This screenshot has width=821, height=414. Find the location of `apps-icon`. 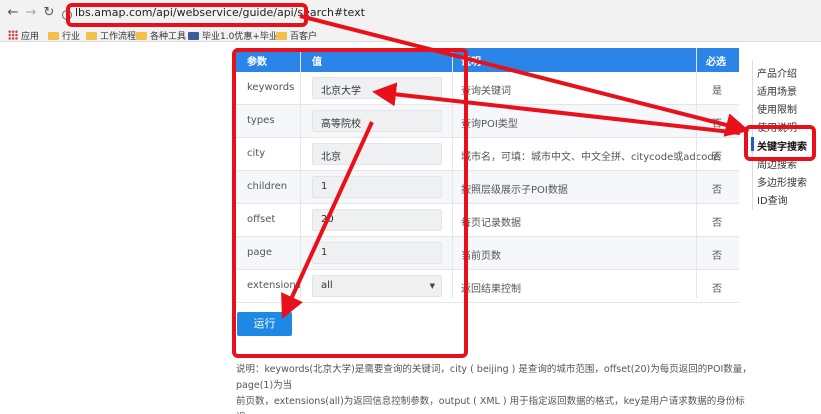

apps-icon is located at coordinates (13, 35).